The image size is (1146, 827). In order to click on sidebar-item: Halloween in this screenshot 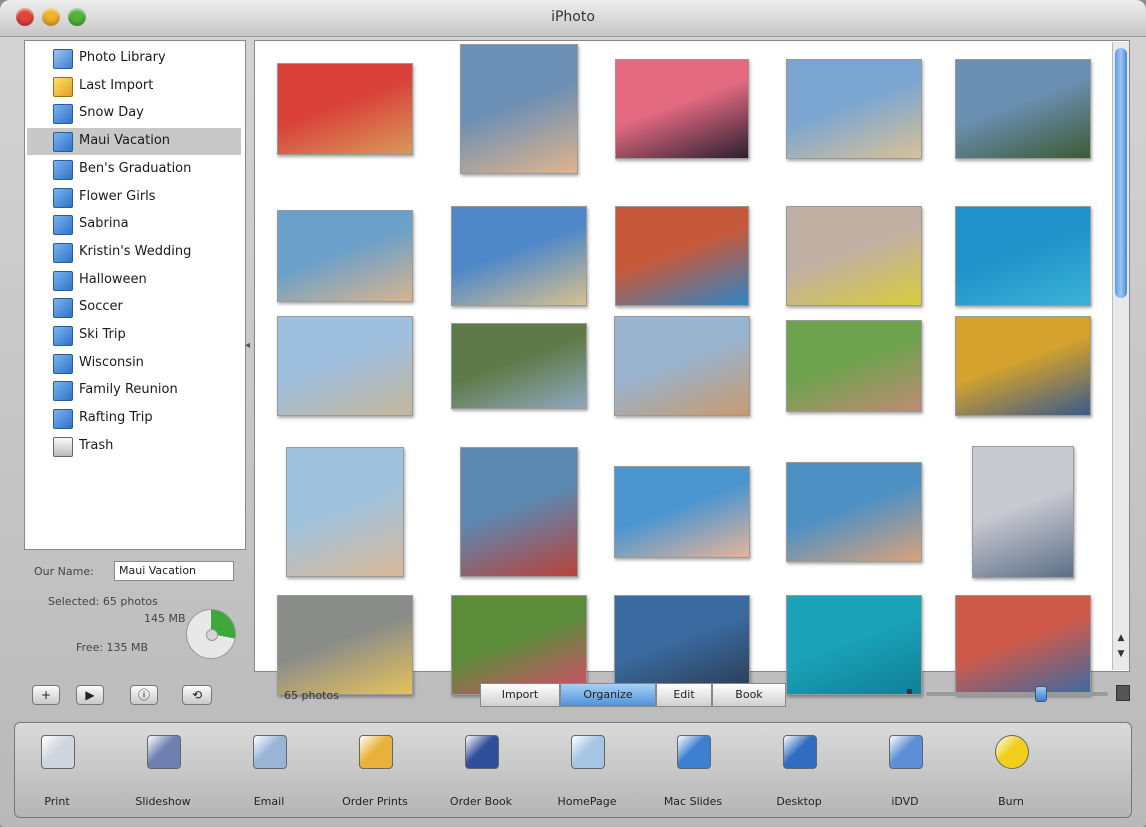, I will do `click(134, 280)`.